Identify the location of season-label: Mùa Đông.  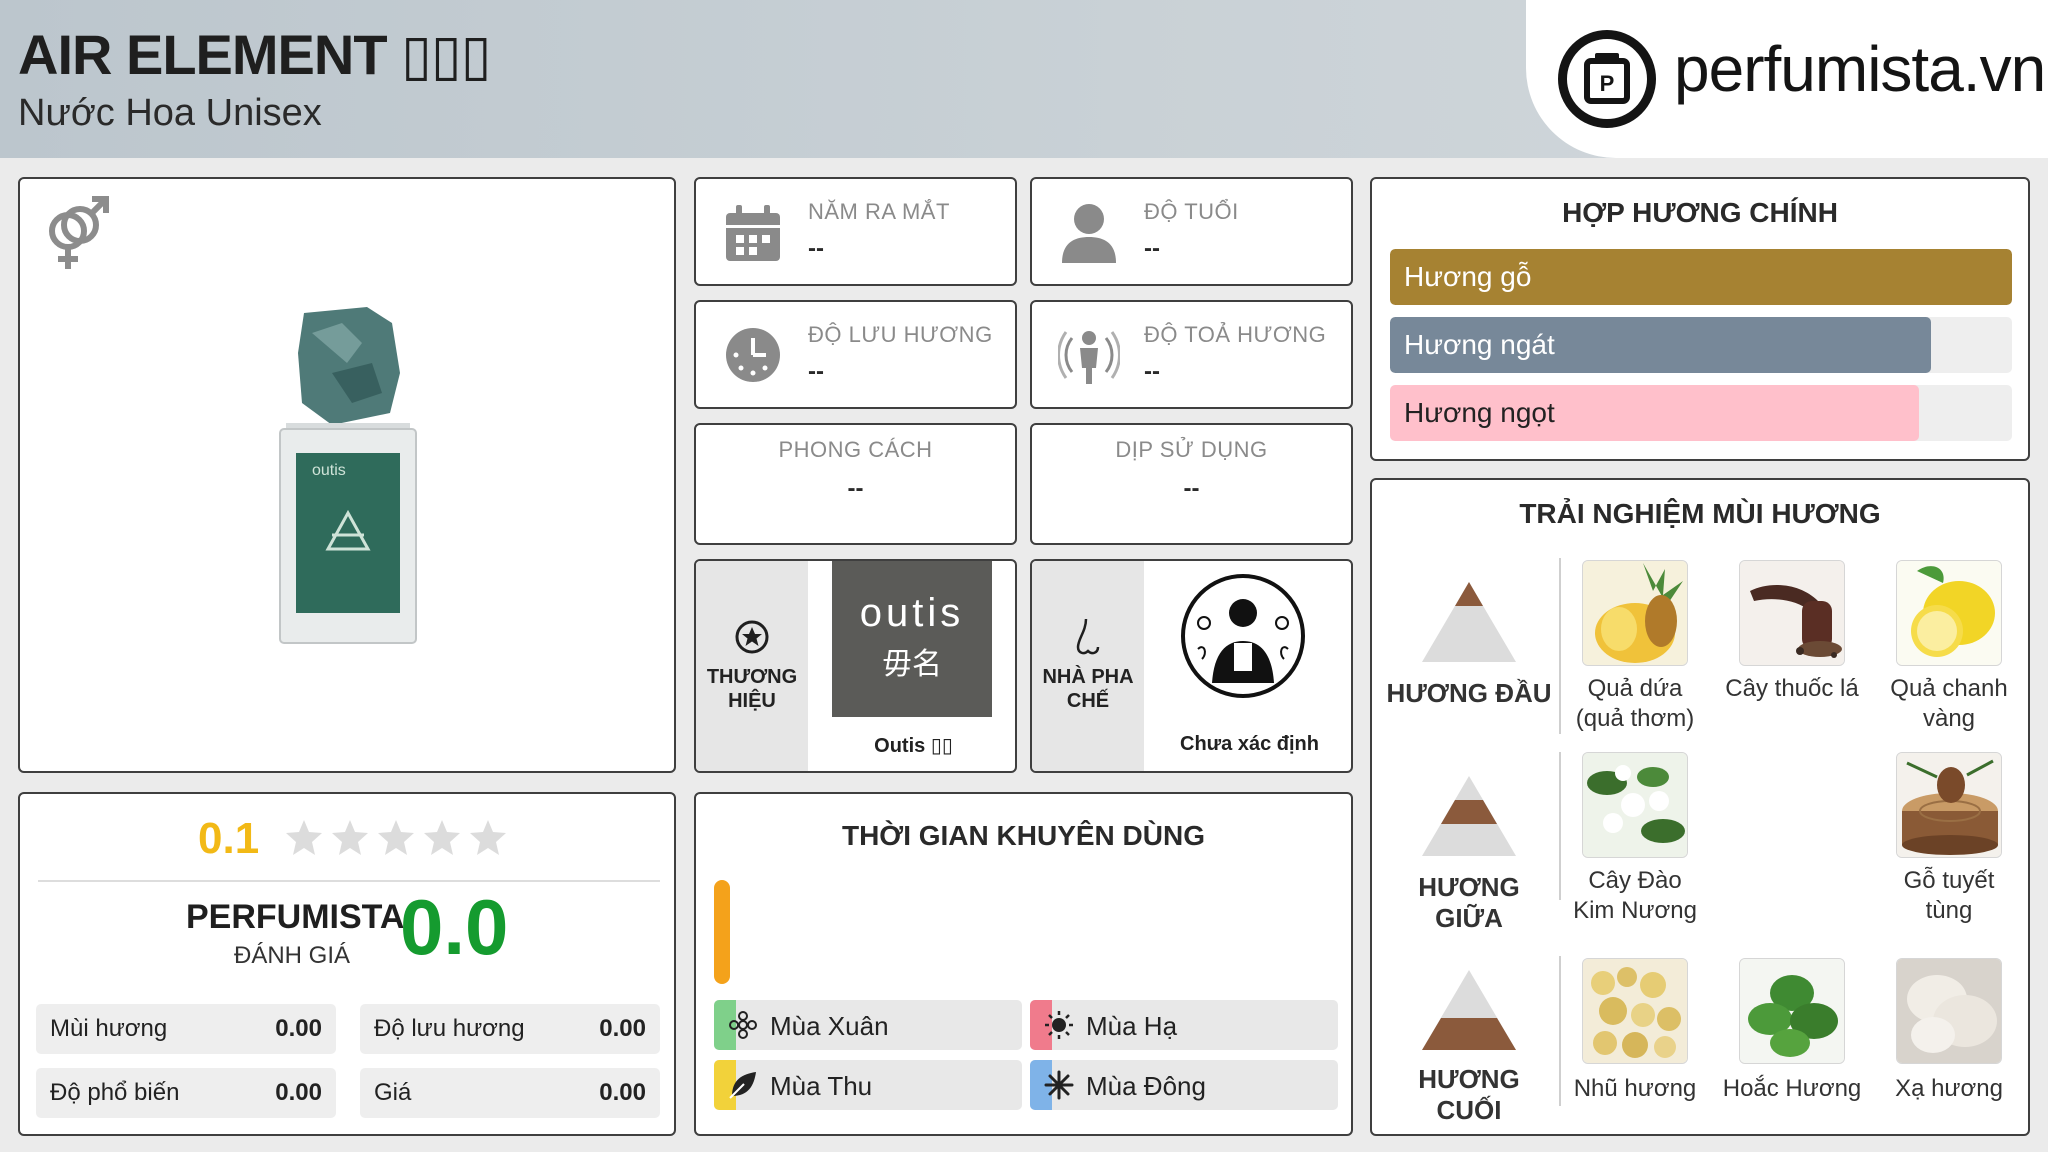
(1146, 1086).